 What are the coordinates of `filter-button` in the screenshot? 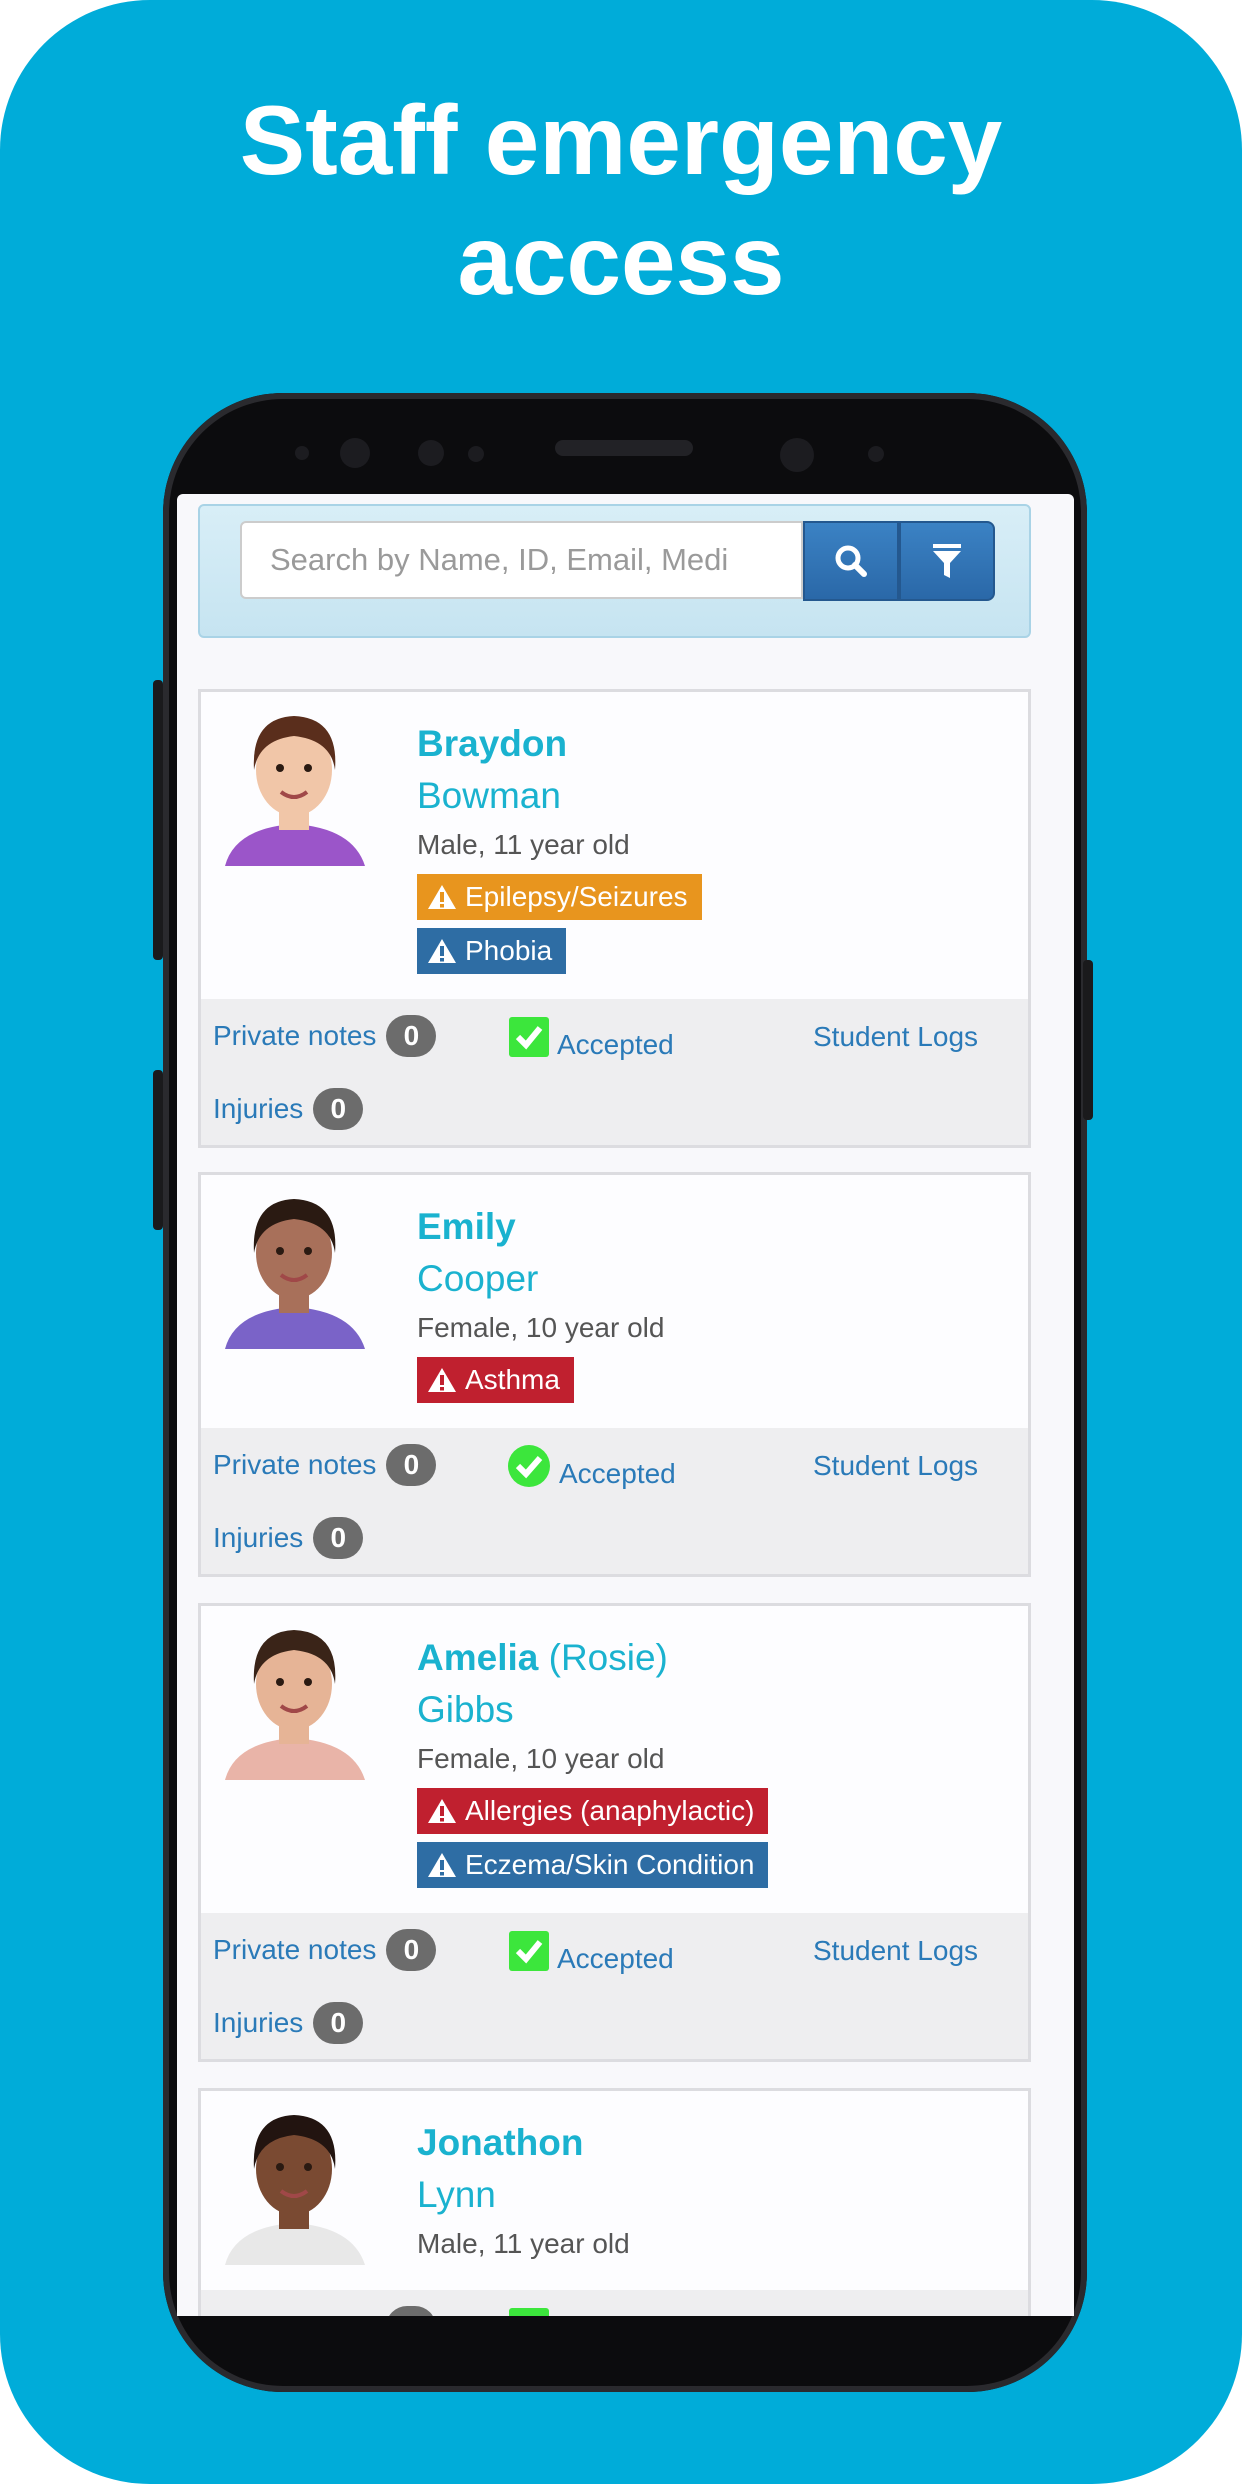 It's located at (947, 561).